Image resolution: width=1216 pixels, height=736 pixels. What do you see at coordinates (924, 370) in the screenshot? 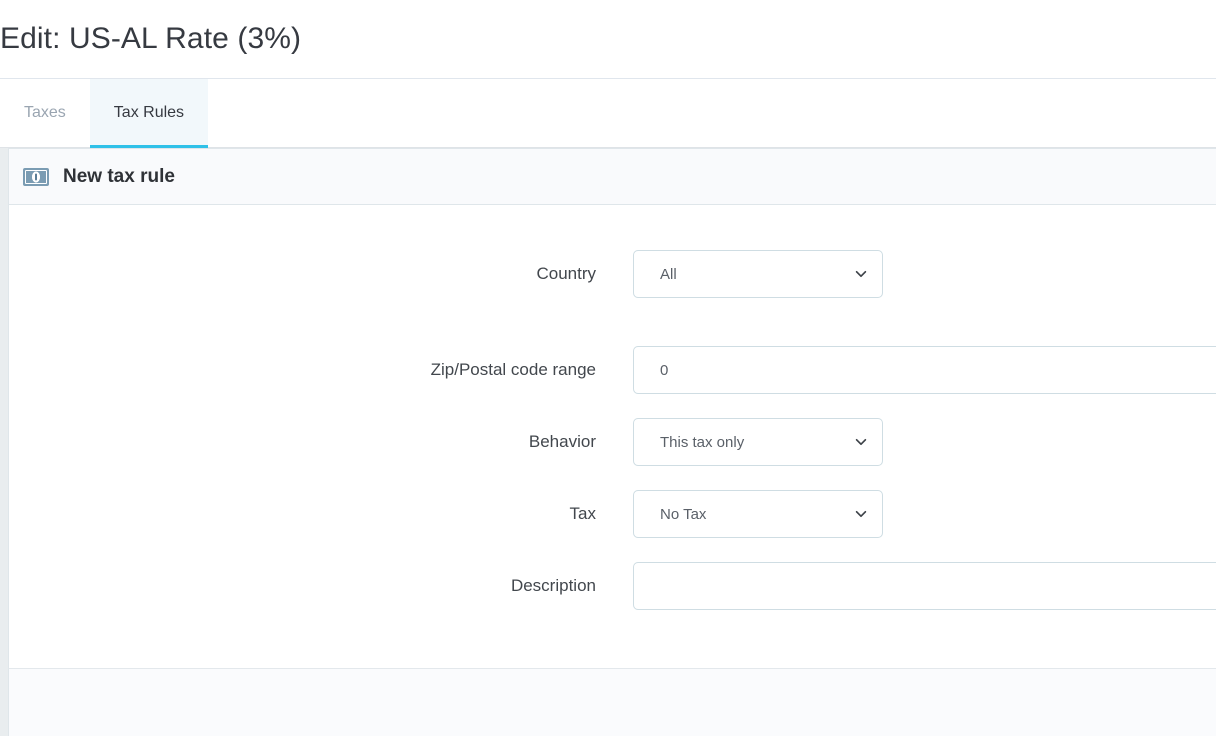
I see `zip-postal-code-range-input` at bounding box center [924, 370].